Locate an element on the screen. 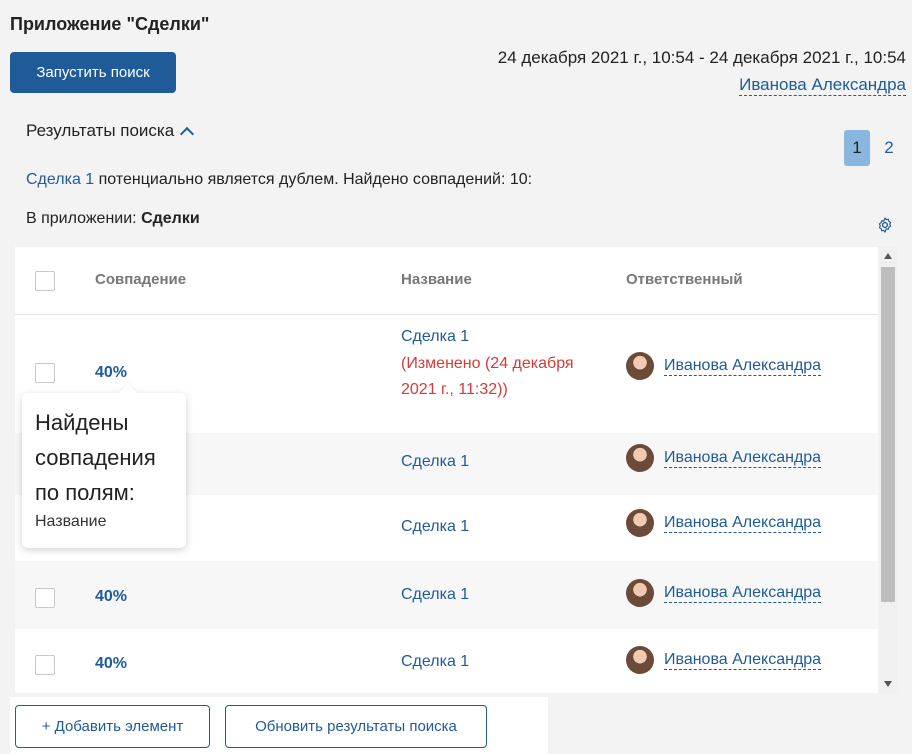  run-search-button: Запустить поиск is located at coordinates (93, 72).